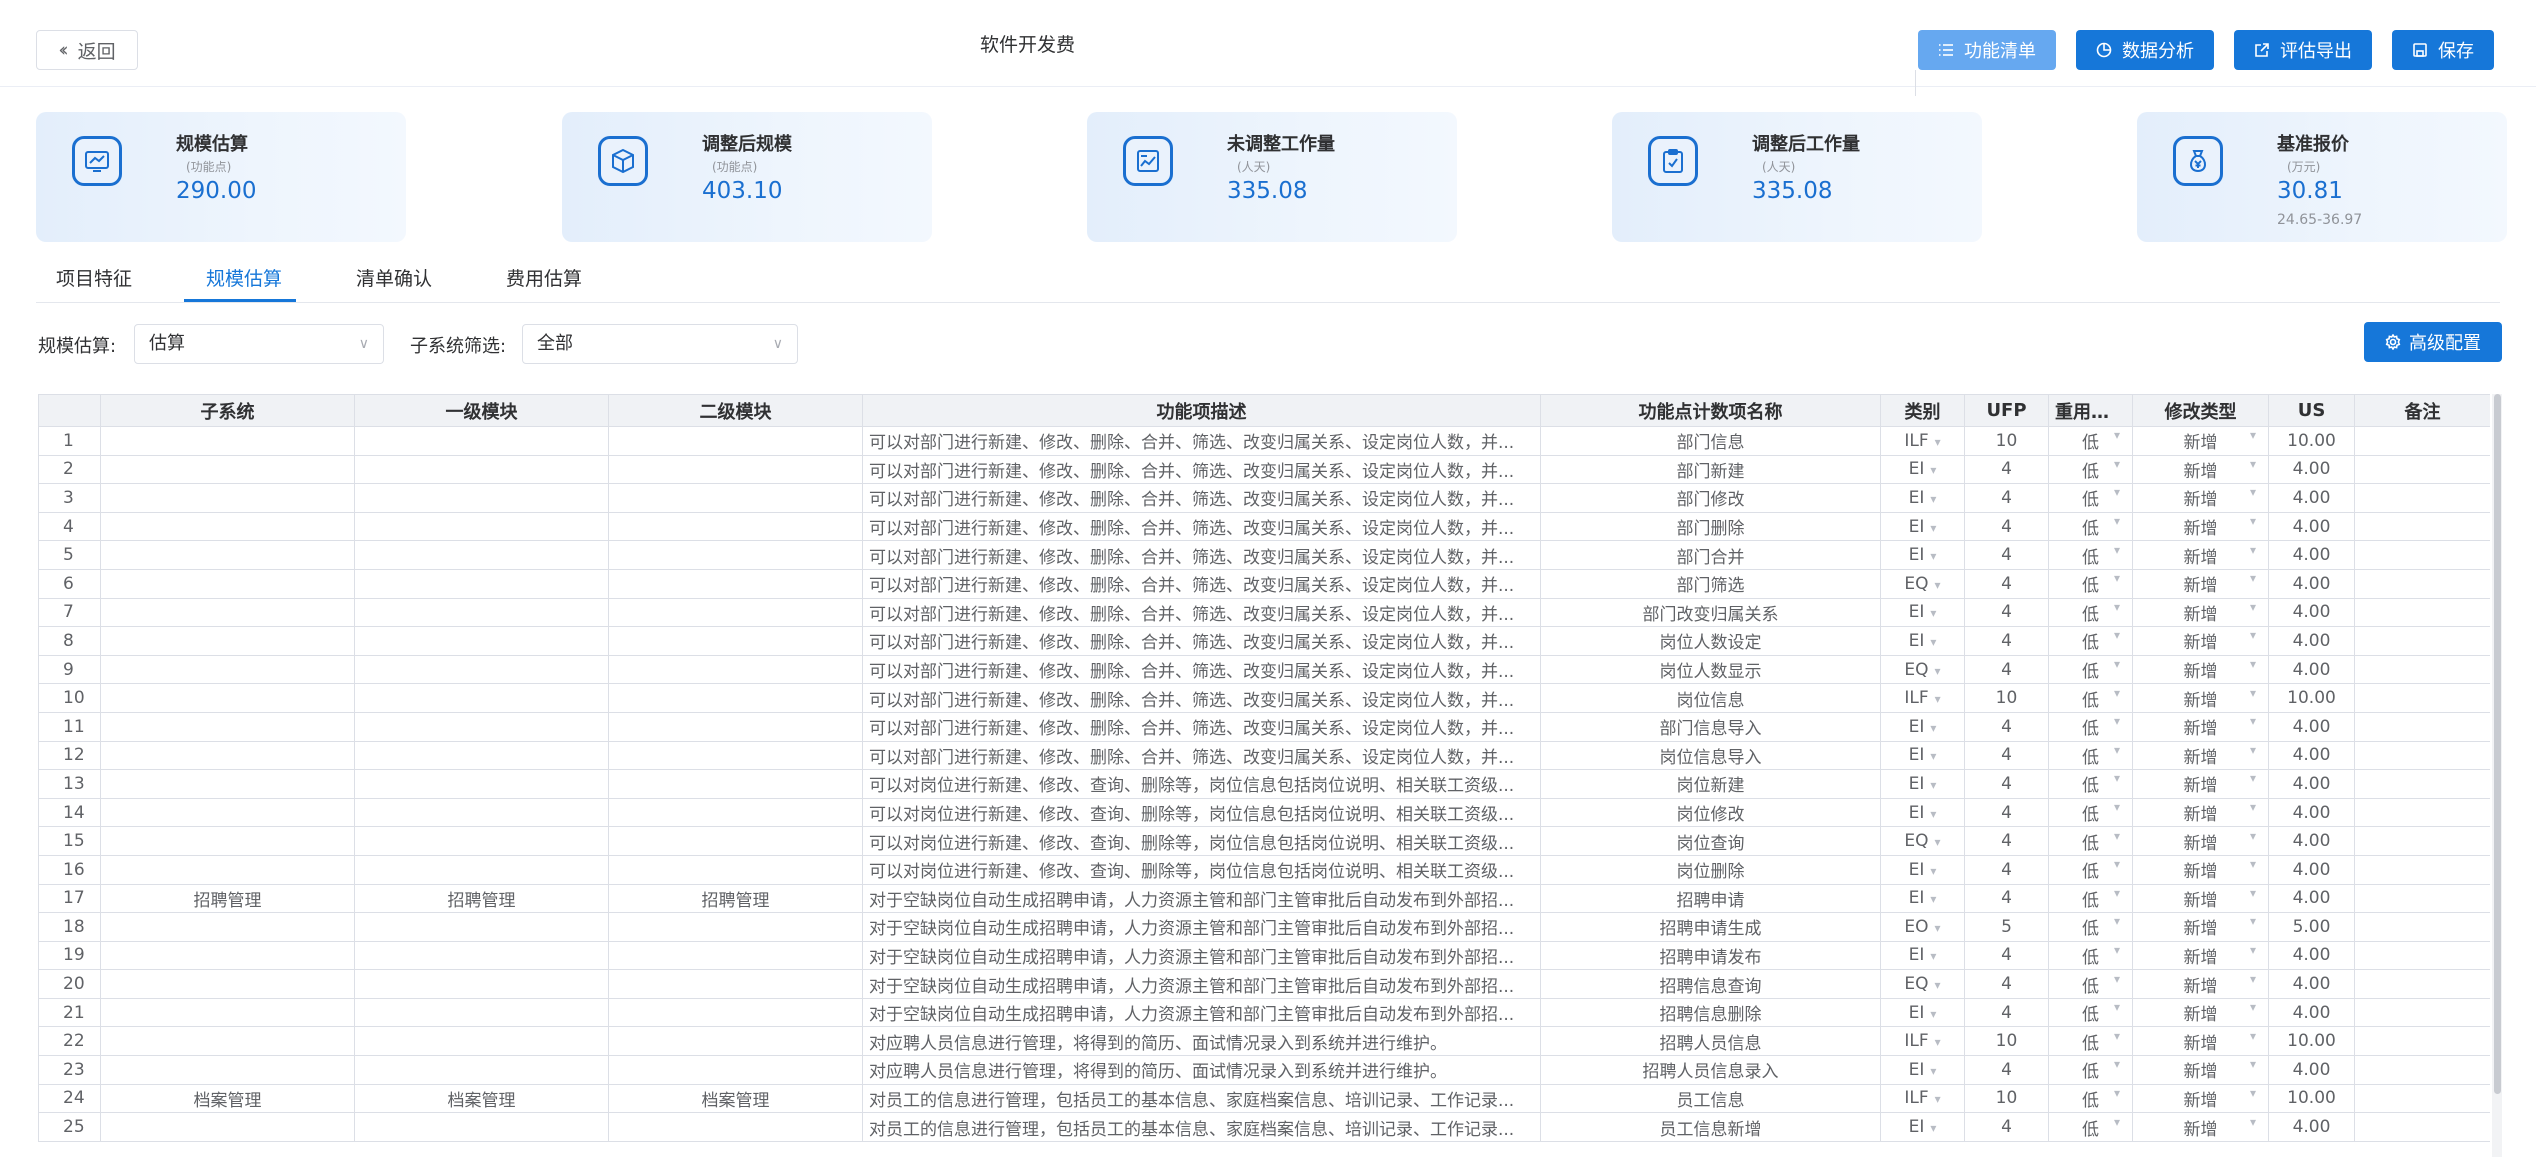 This screenshot has width=2536, height=1157. Describe the element at coordinates (94, 277) in the screenshot. I see `tab-project-features: 项目特征` at that location.